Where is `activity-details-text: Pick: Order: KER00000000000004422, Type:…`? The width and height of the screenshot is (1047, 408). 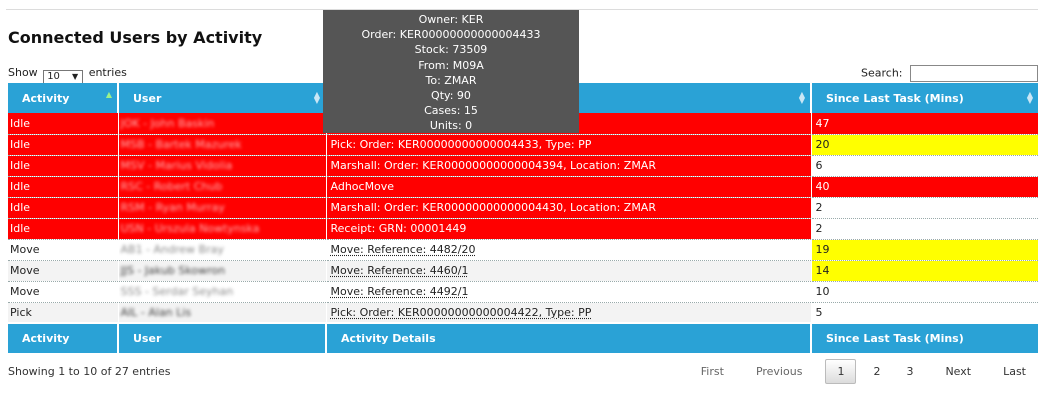
activity-details-text: Pick: Order: KER00000000000004422, Type:… is located at coordinates (461, 312).